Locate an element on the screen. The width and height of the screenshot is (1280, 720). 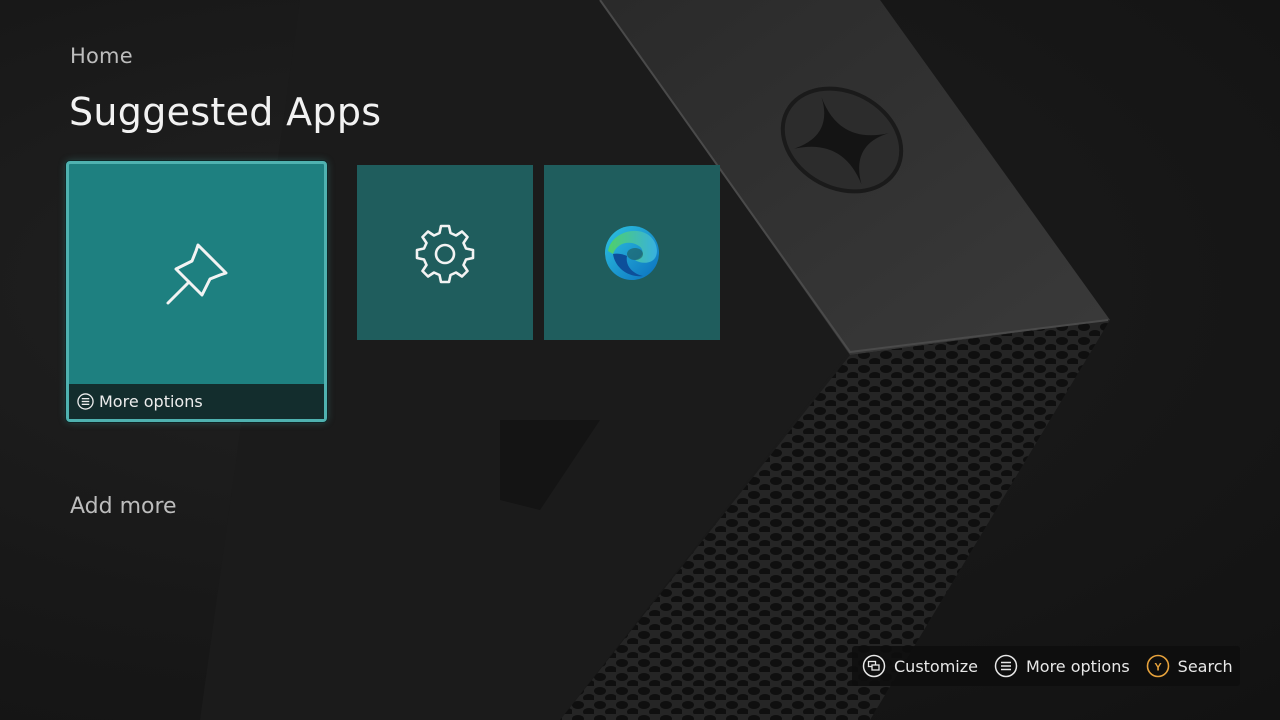
tile-pin-app: More options is located at coordinates (196, 291).